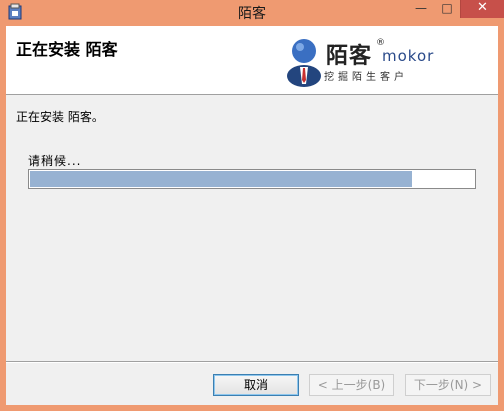 This screenshot has width=504, height=411. I want to click on install-status-text: 正在安装 陌客。, so click(60, 117).